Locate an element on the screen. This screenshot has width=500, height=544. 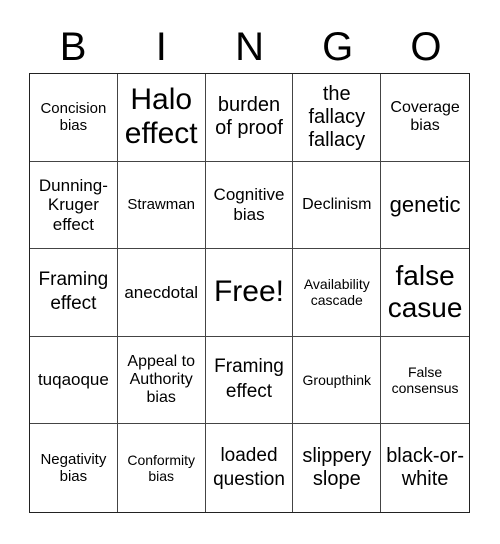
free-space-cell: Free! is located at coordinates (249, 293).